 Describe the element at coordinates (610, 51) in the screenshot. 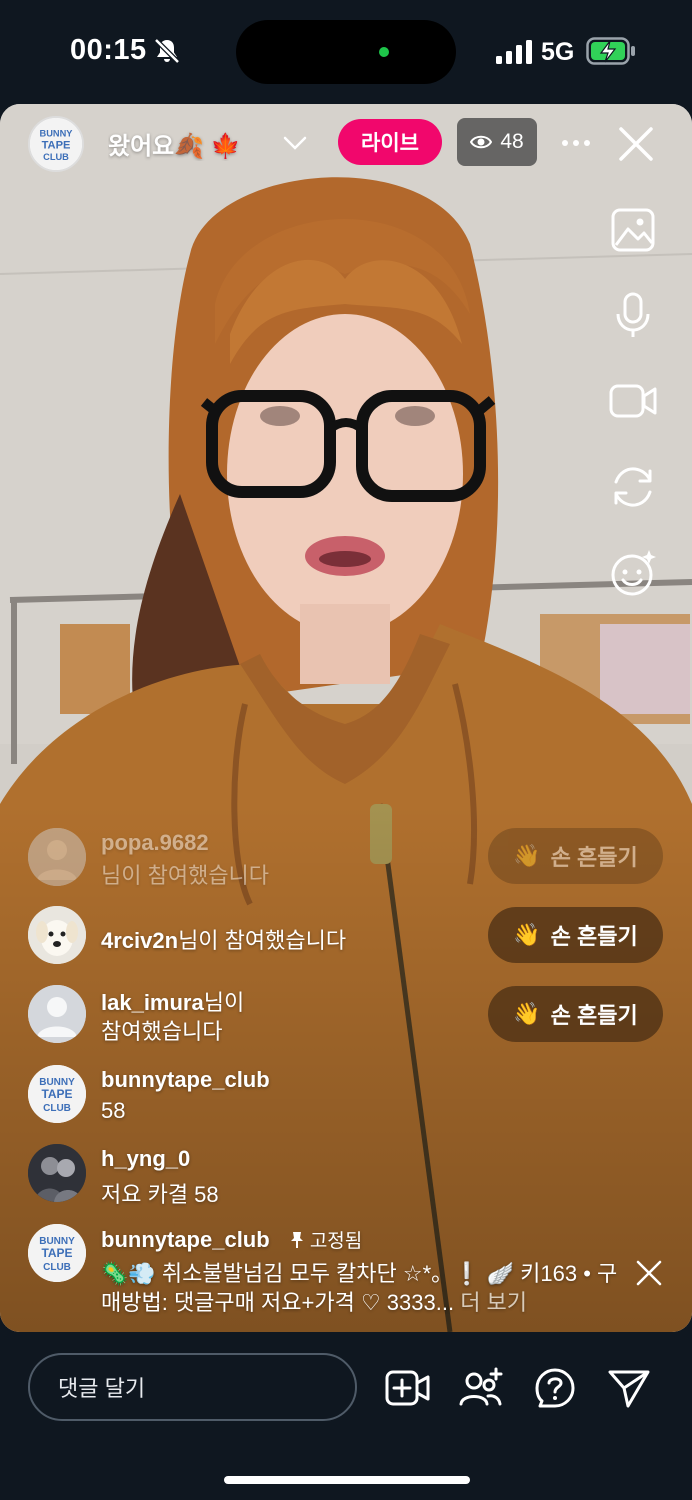

I see `battery-charging-icon` at that location.